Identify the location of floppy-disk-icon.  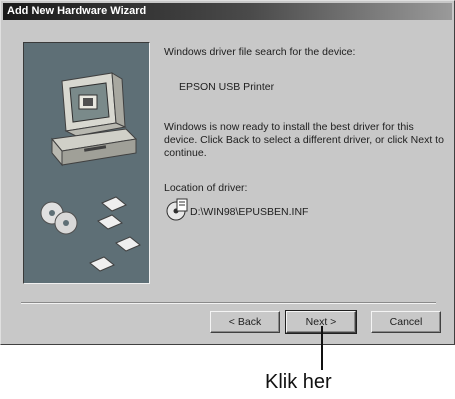
(115, 234).